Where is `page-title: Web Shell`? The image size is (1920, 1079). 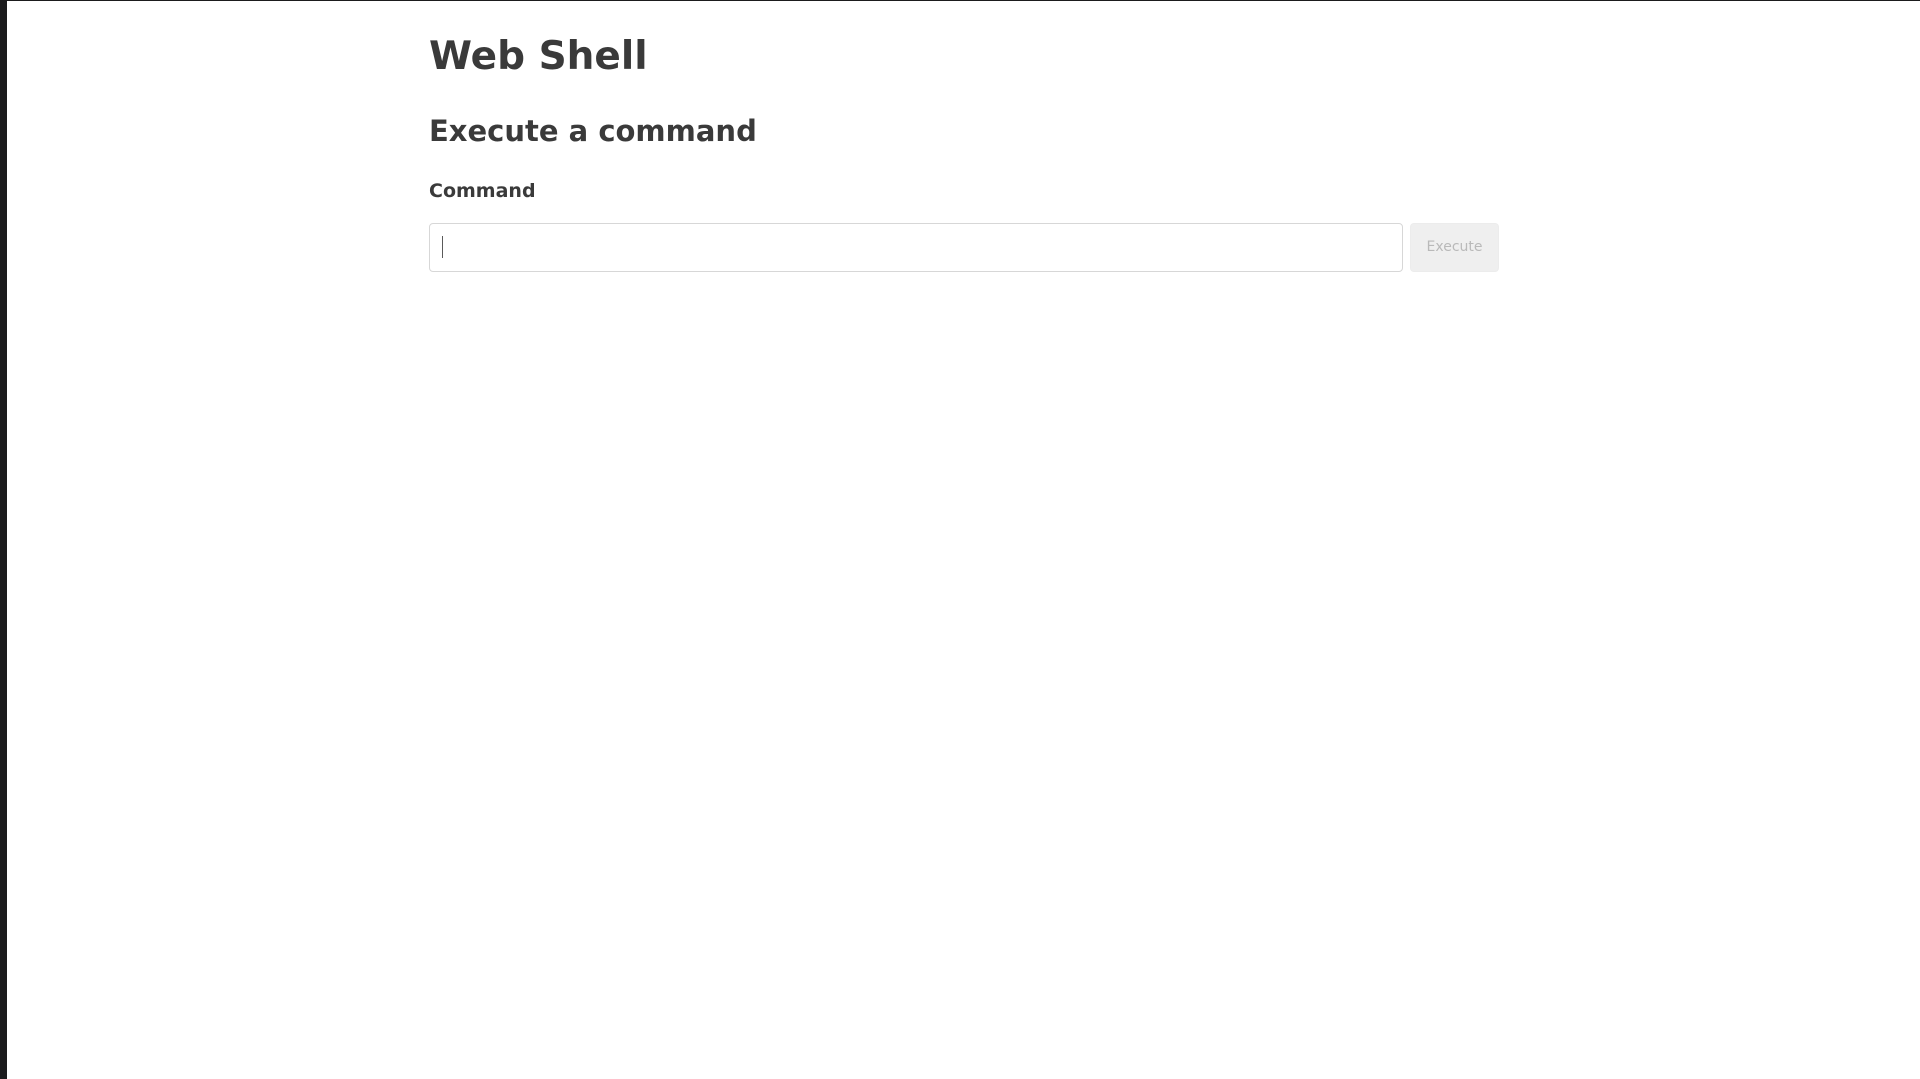 page-title: Web Shell is located at coordinates (538, 56).